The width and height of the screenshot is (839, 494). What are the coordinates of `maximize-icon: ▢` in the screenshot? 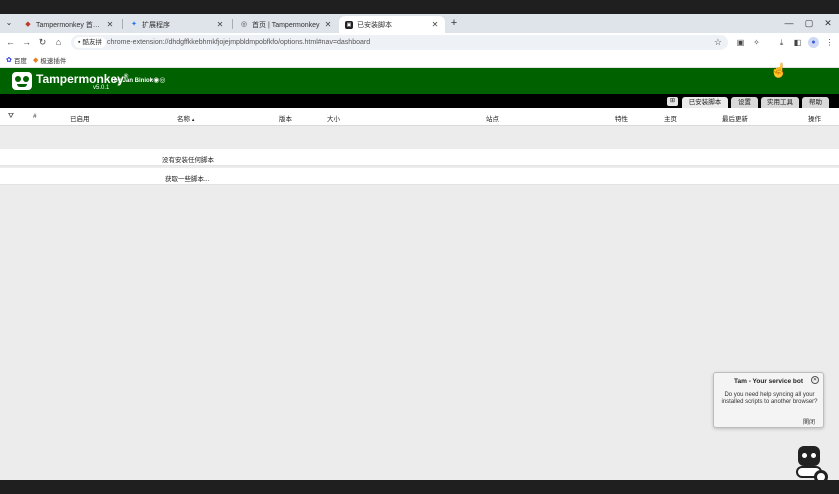 It's located at (809, 23).